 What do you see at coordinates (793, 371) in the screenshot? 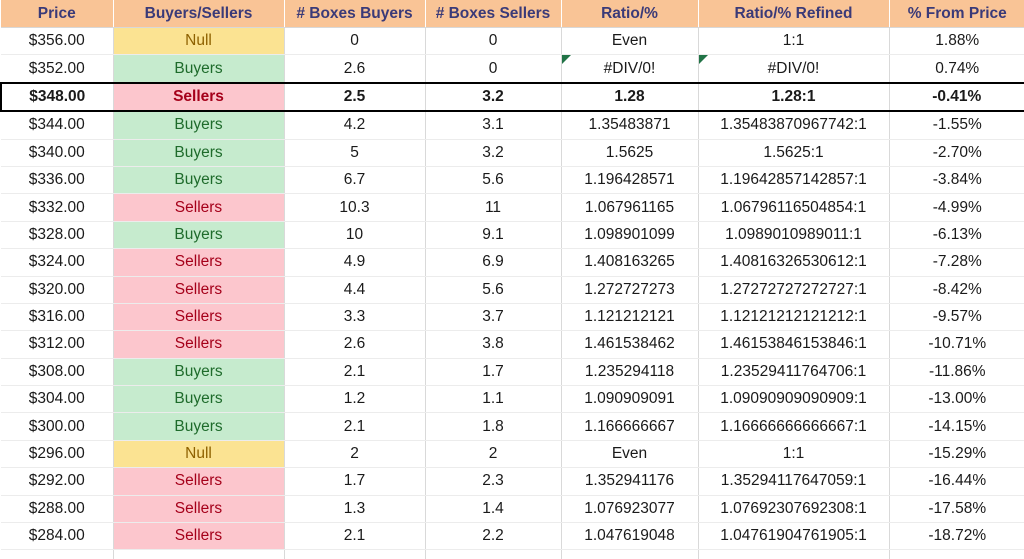
I see `cell-ratio-refined: 1.23529411764706:1` at bounding box center [793, 371].